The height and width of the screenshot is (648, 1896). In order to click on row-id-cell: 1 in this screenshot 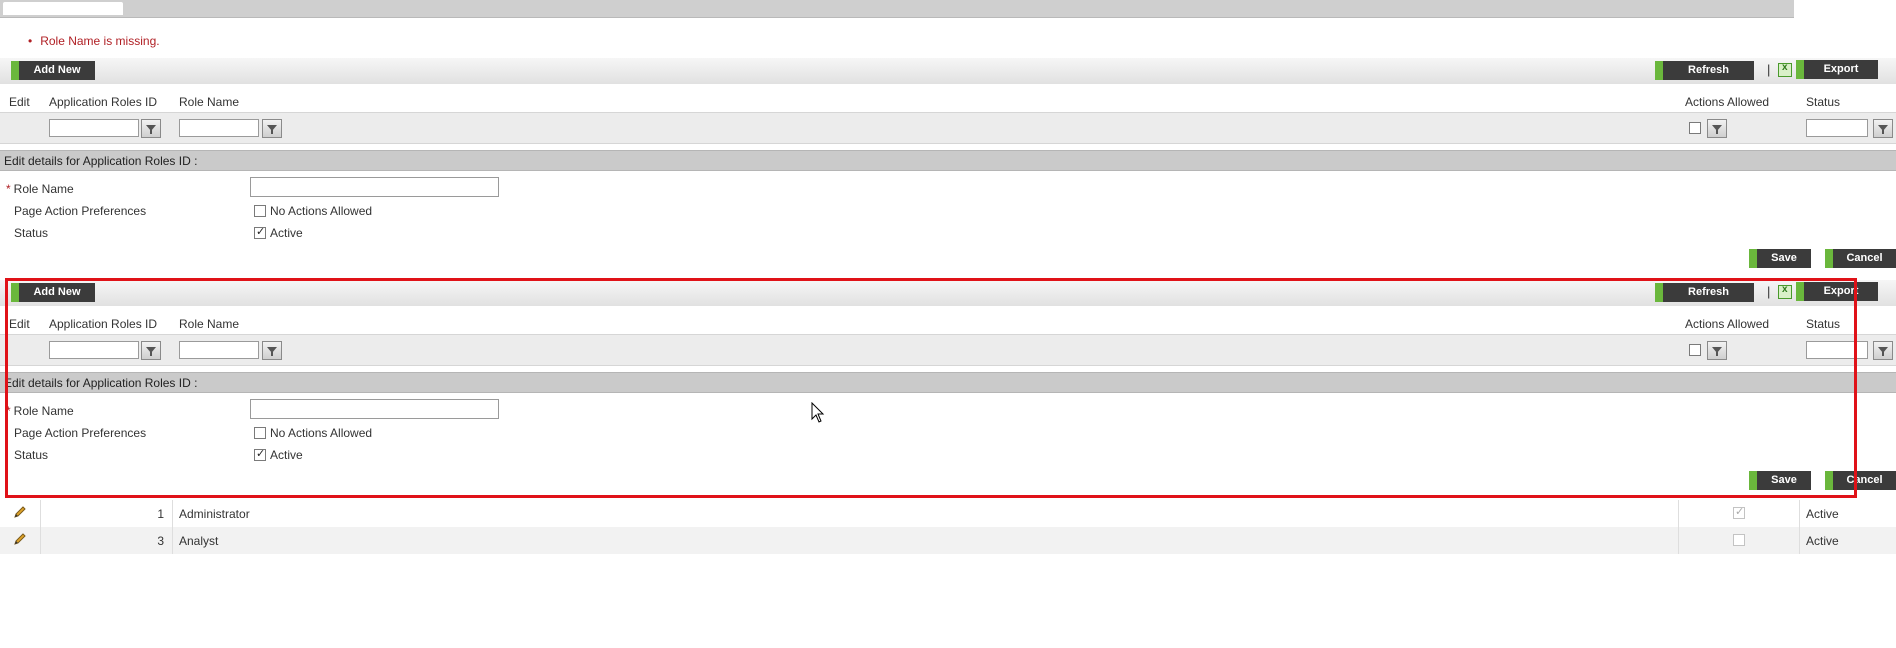, I will do `click(160, 514)`.